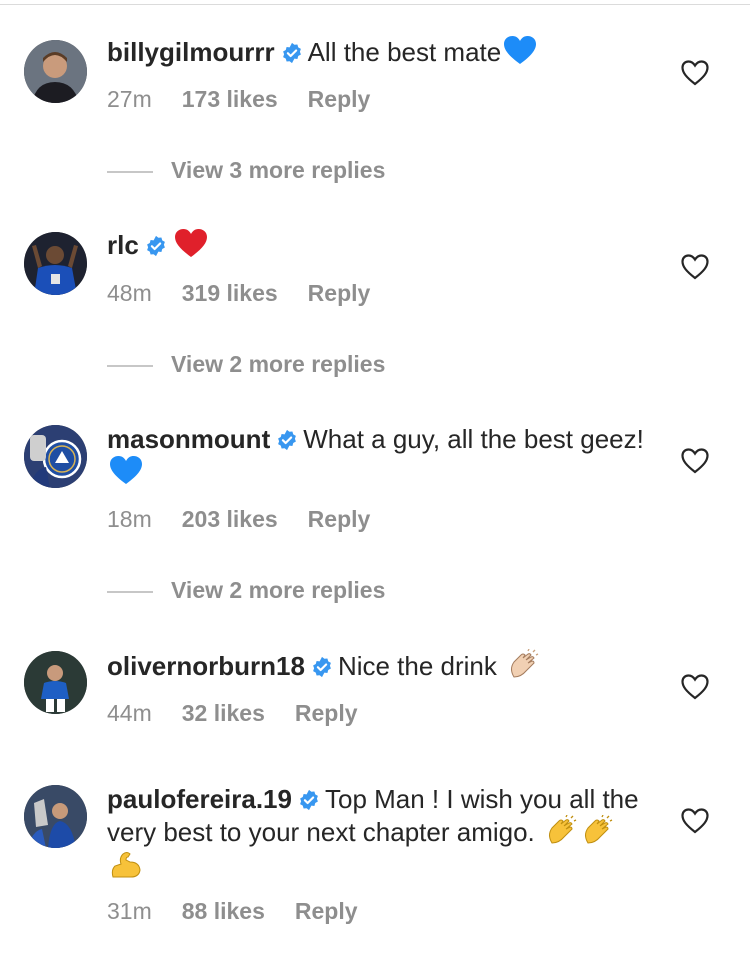  I want to click on comment-time: 48m, so click(129, 293).